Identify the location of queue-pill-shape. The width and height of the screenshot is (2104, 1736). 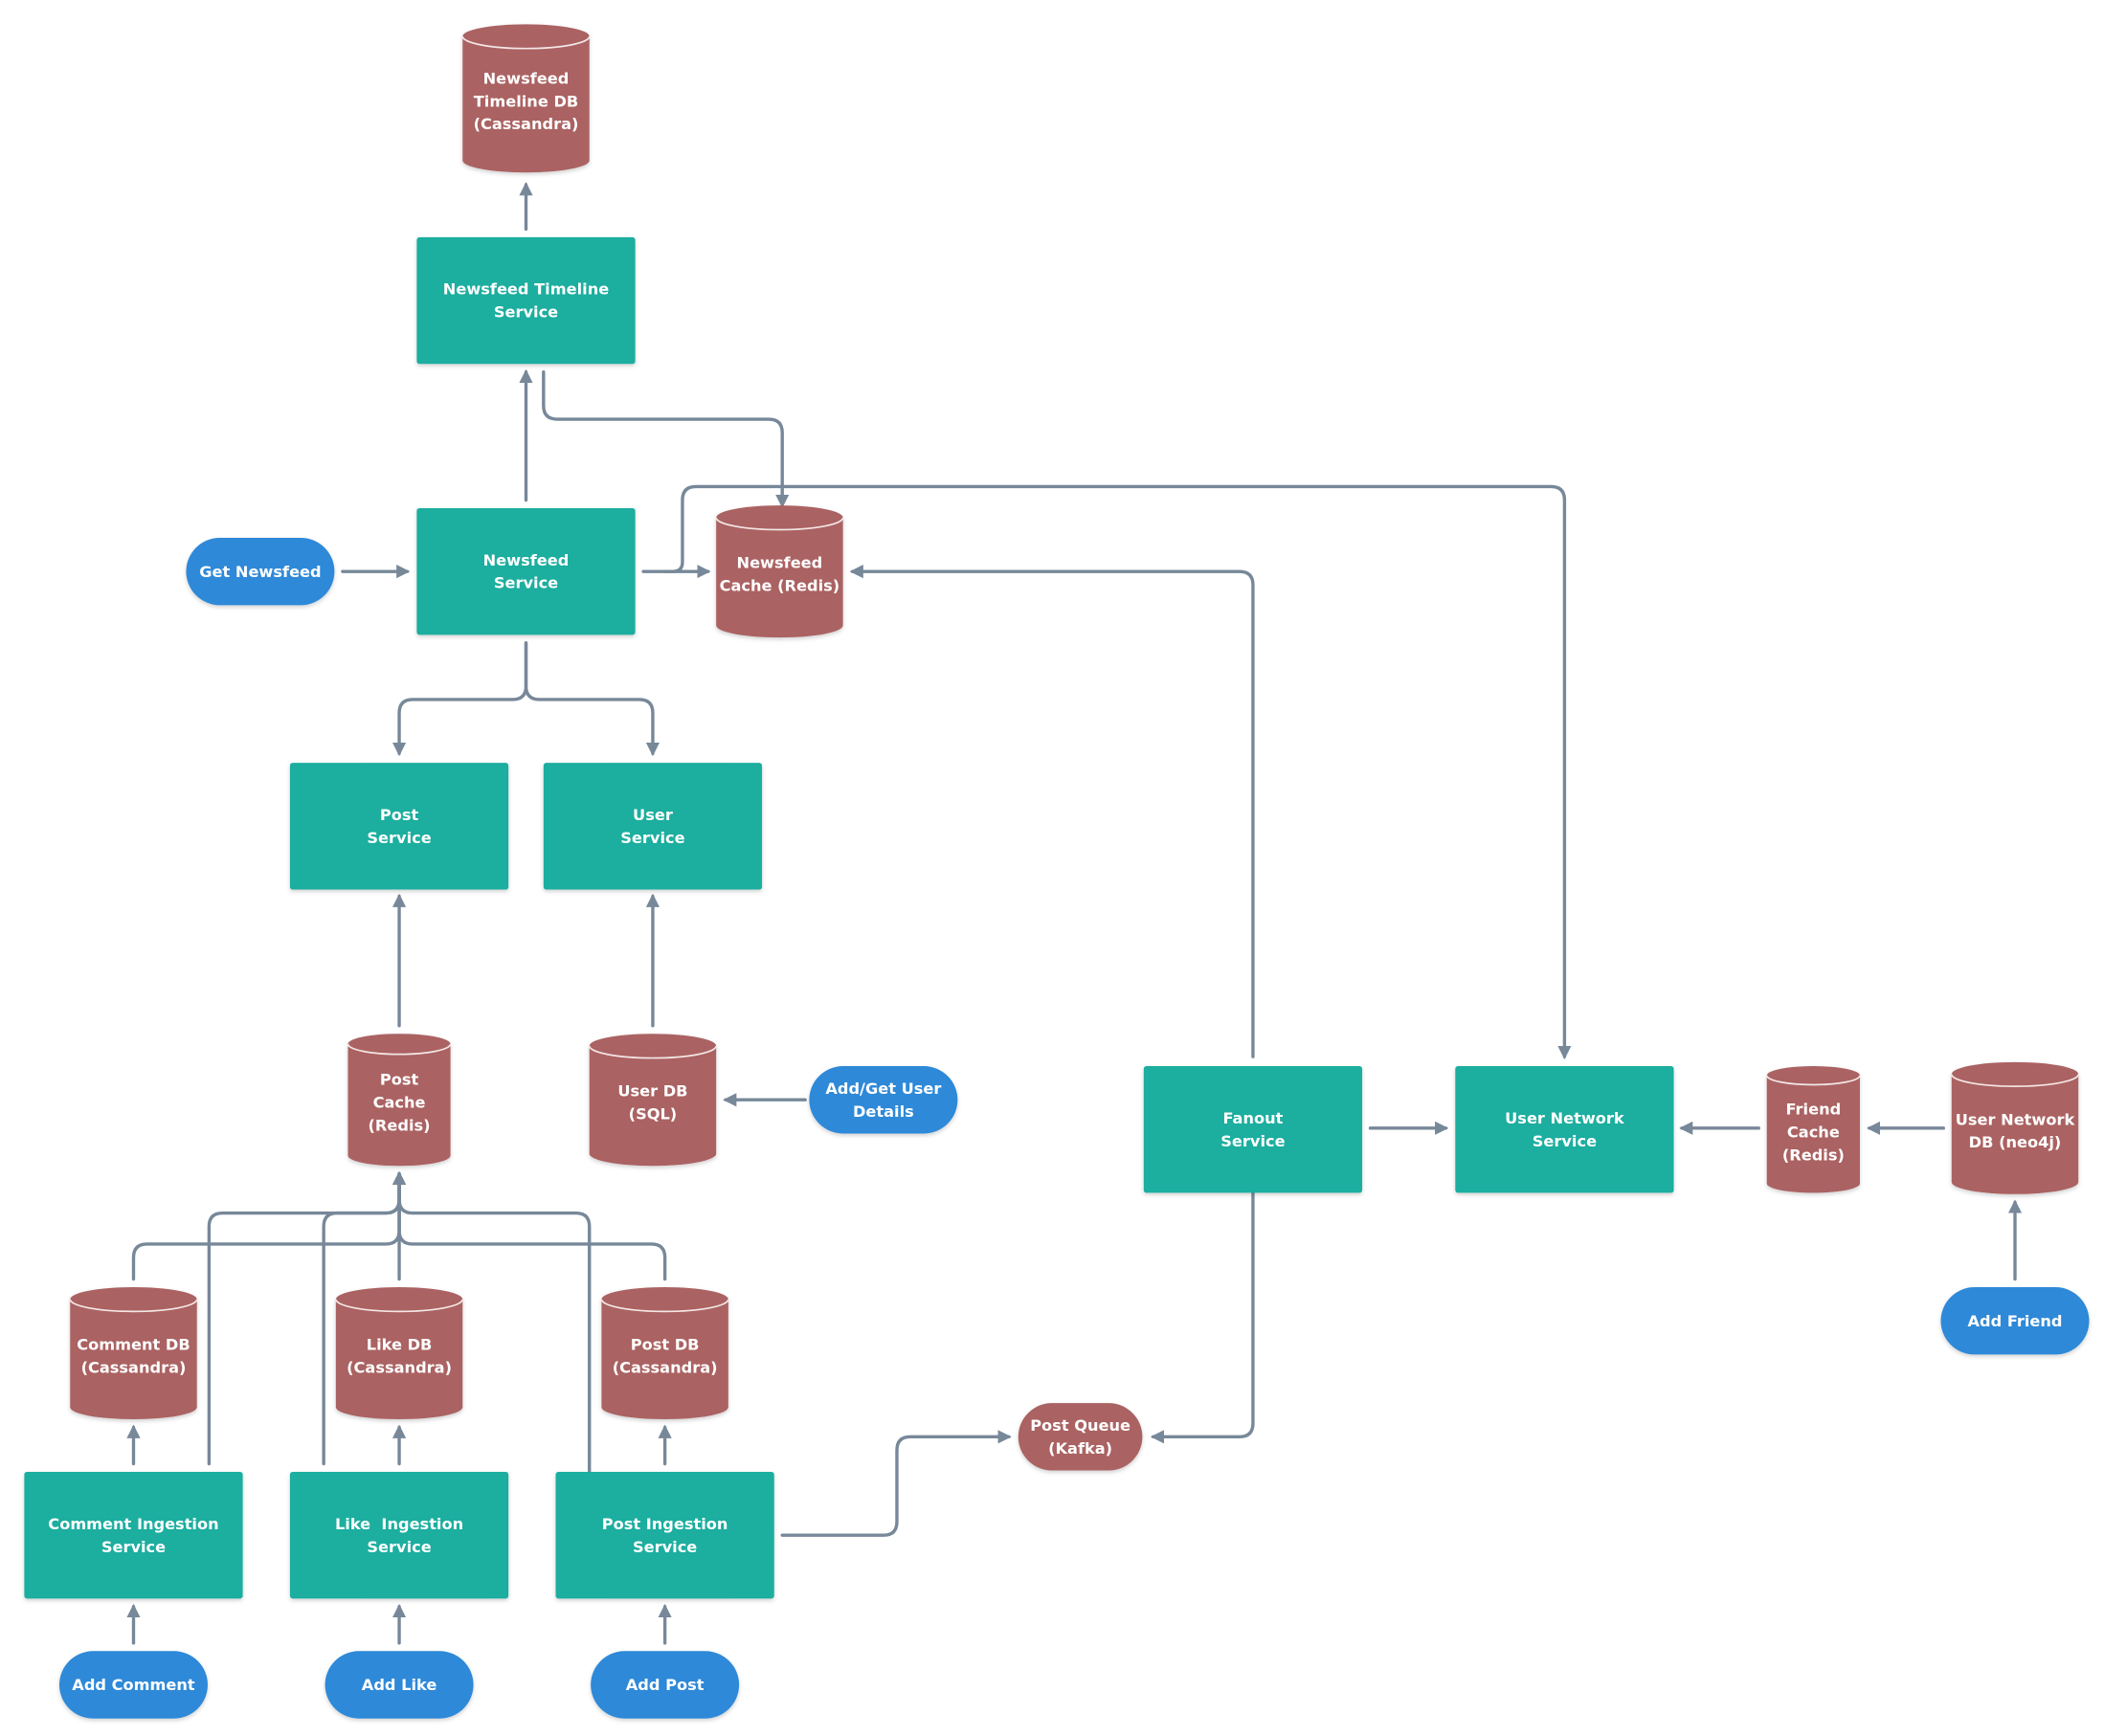
(1080, 1437).